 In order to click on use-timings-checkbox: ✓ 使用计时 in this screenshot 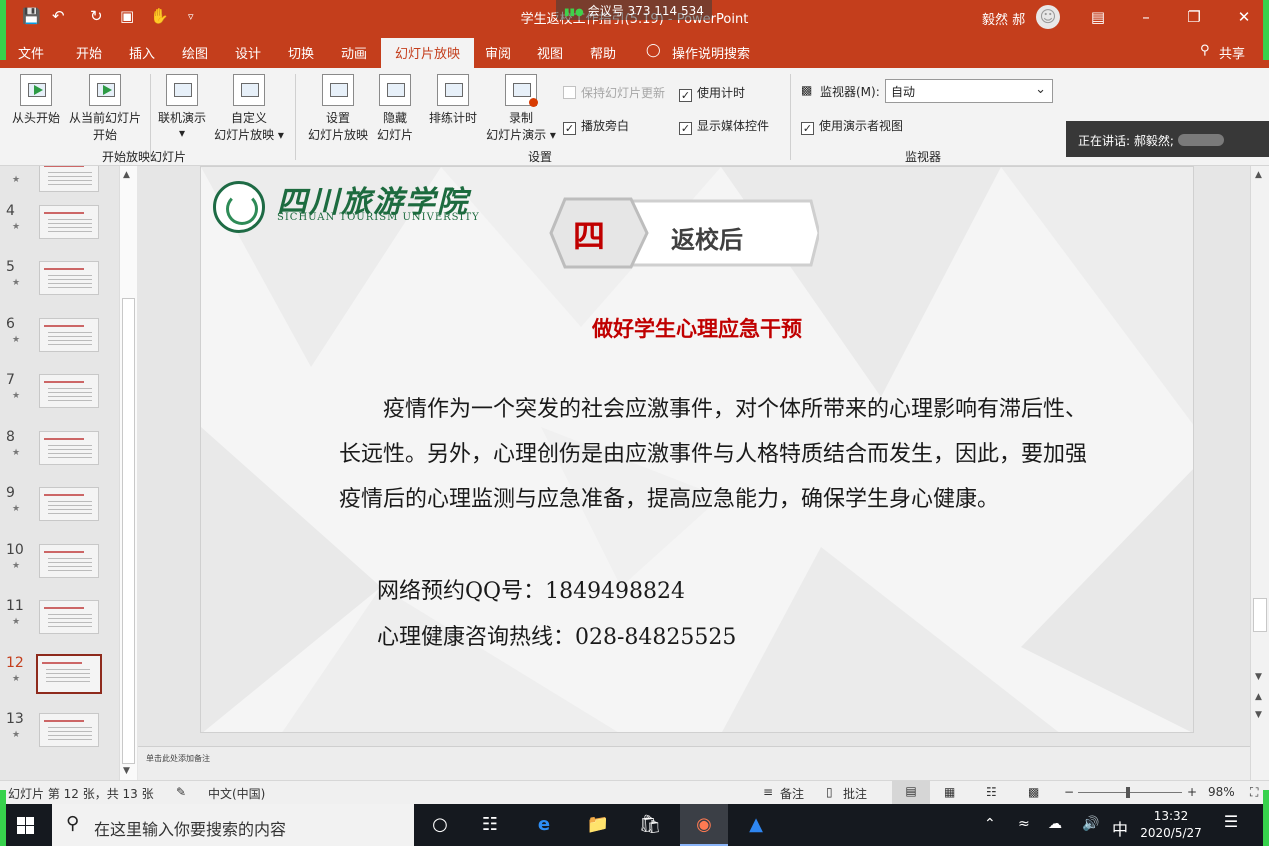, I will do `click(712, 93)`.